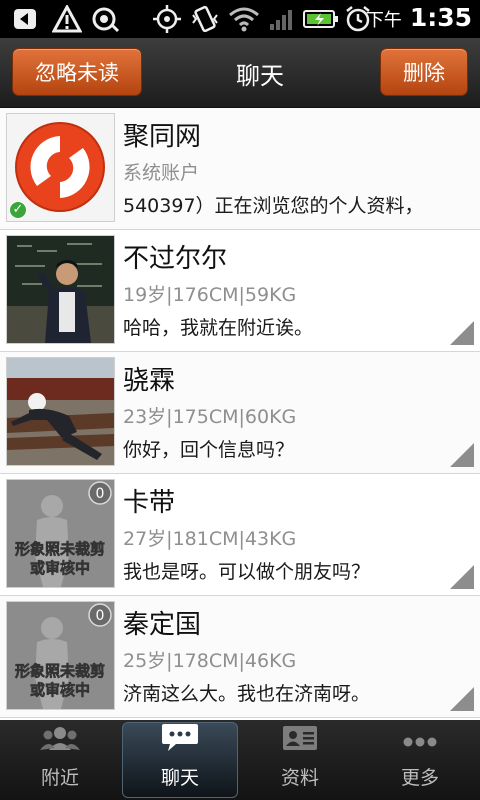 This screenshot has width=480, height=800. What do you see at coordinates (419, 778) in the screenshot?
I see `tab-label: 更多` at bounding box center [419, 778].